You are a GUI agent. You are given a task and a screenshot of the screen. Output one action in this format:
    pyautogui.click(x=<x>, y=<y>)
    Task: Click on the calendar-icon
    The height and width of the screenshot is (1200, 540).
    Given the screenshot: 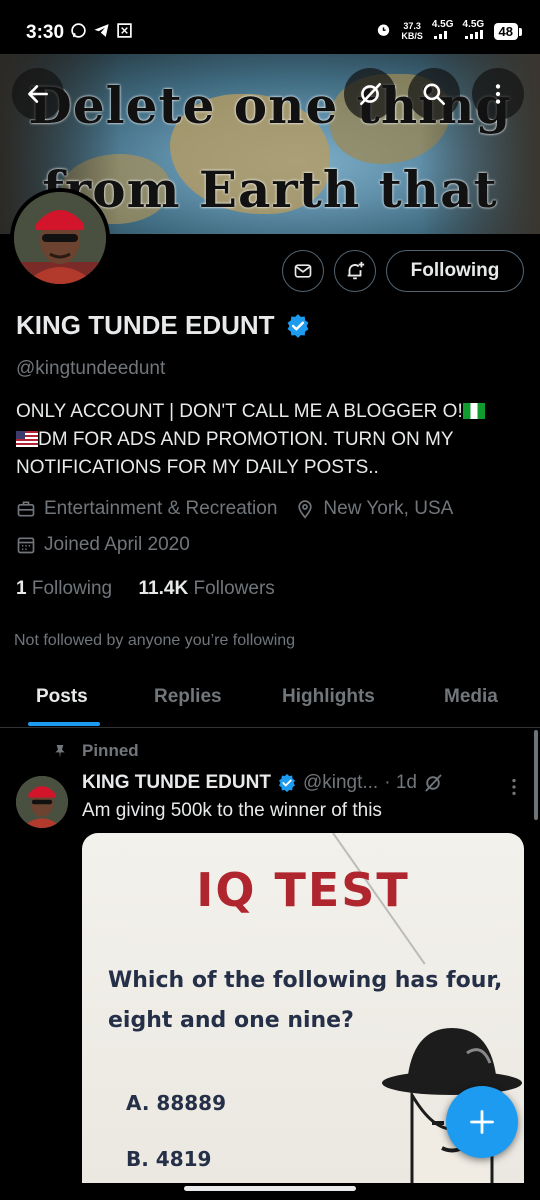 What is the action you would take?
    pyautogui.click(x=26, y=545)
    